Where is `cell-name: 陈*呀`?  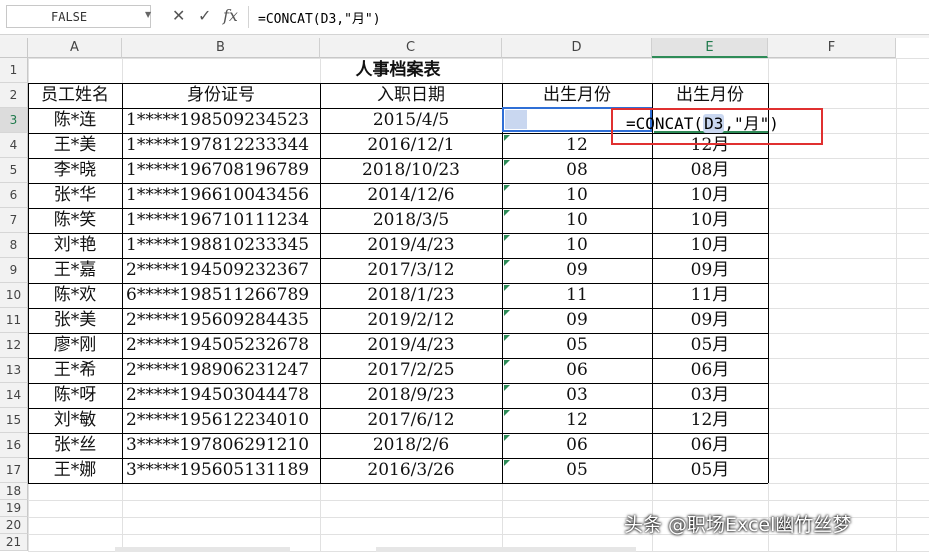
cell-name: 陈*呀 is located at coordinates (75, 395).